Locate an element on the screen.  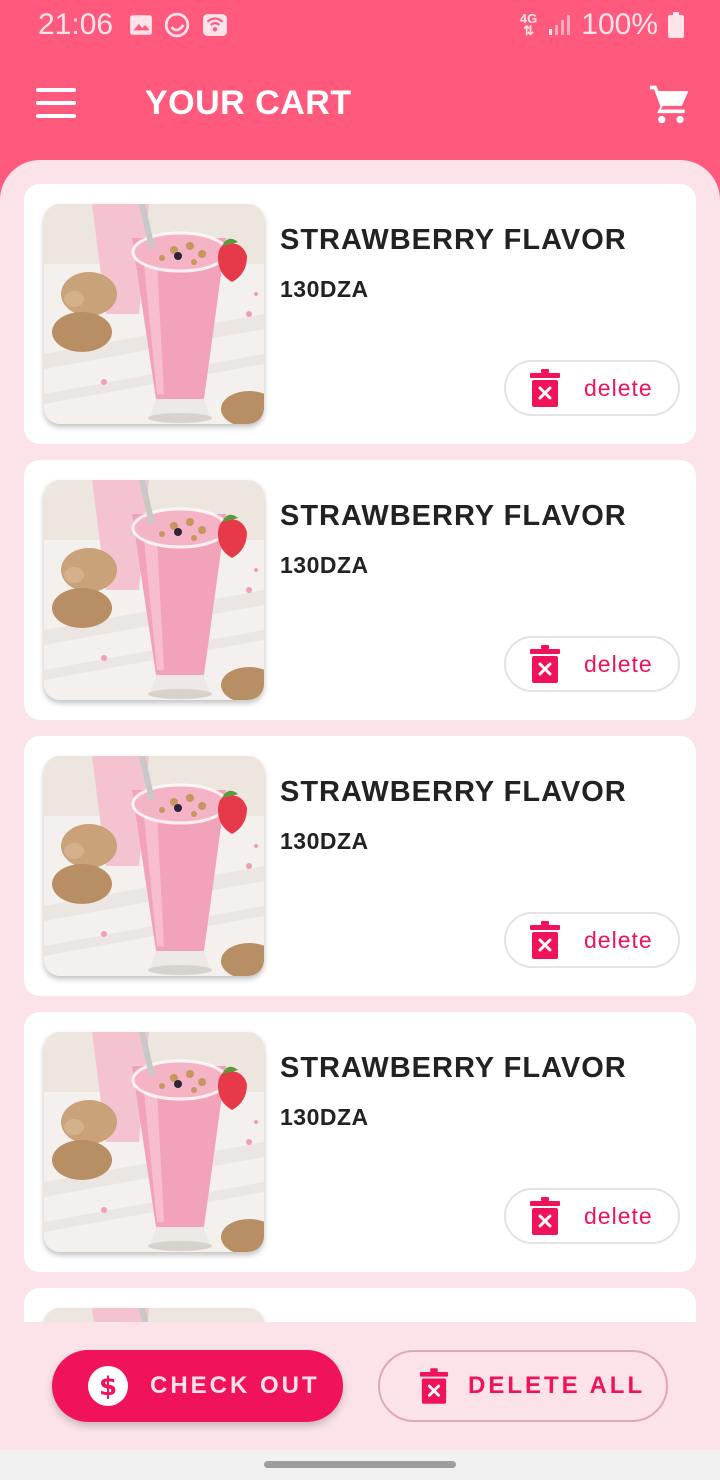
cart-icon is located at coordinates (670, 104).